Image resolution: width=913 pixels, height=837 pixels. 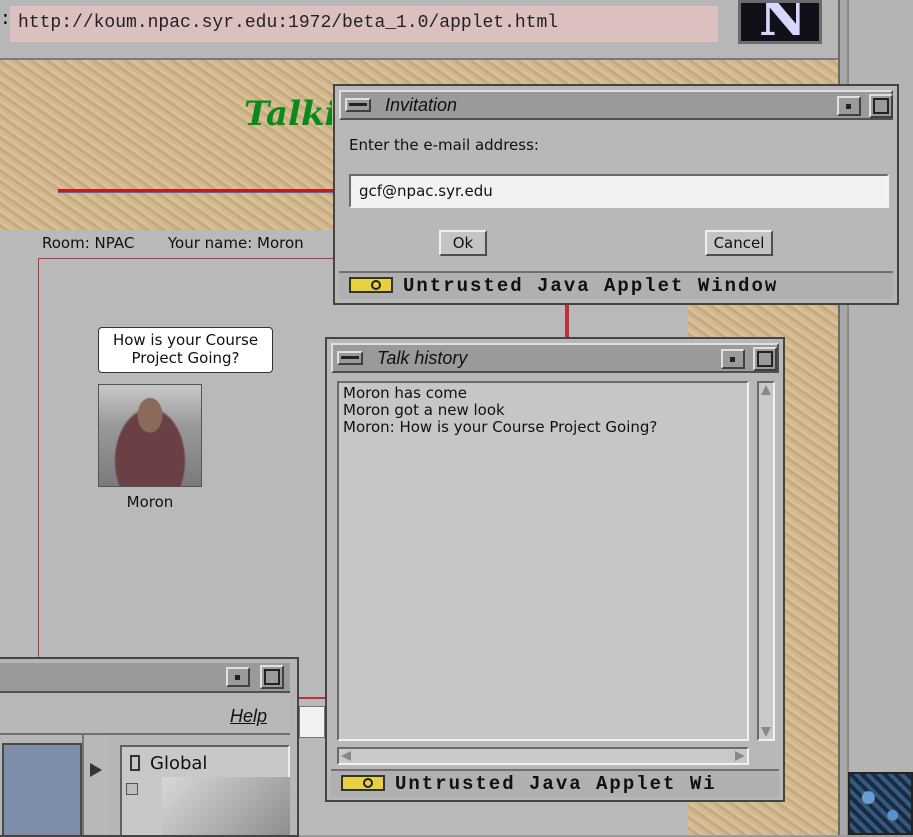 I want to click on room-label: Room: NPAC, so click(x=88, y=243).